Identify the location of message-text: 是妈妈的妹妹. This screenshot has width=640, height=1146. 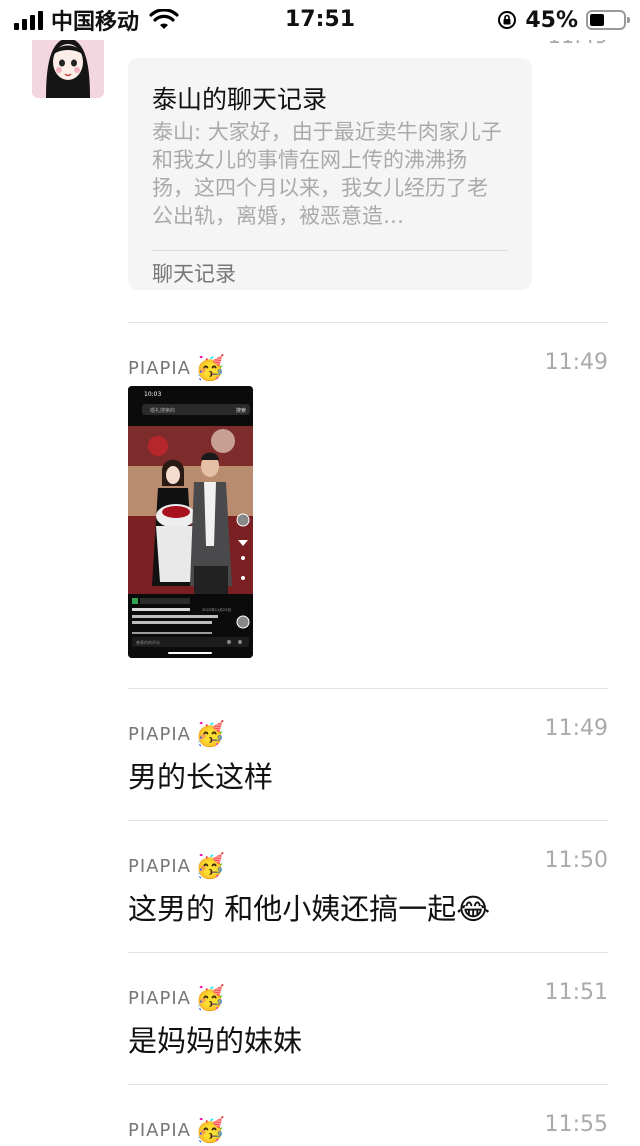
(368, 1039).